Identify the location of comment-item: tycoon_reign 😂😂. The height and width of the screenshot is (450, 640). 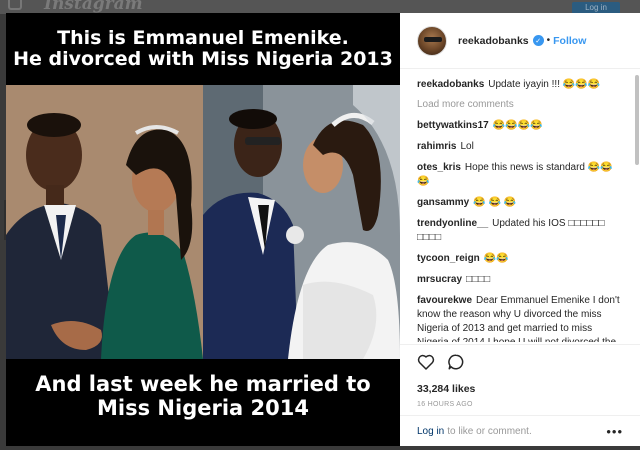
(519, 259).